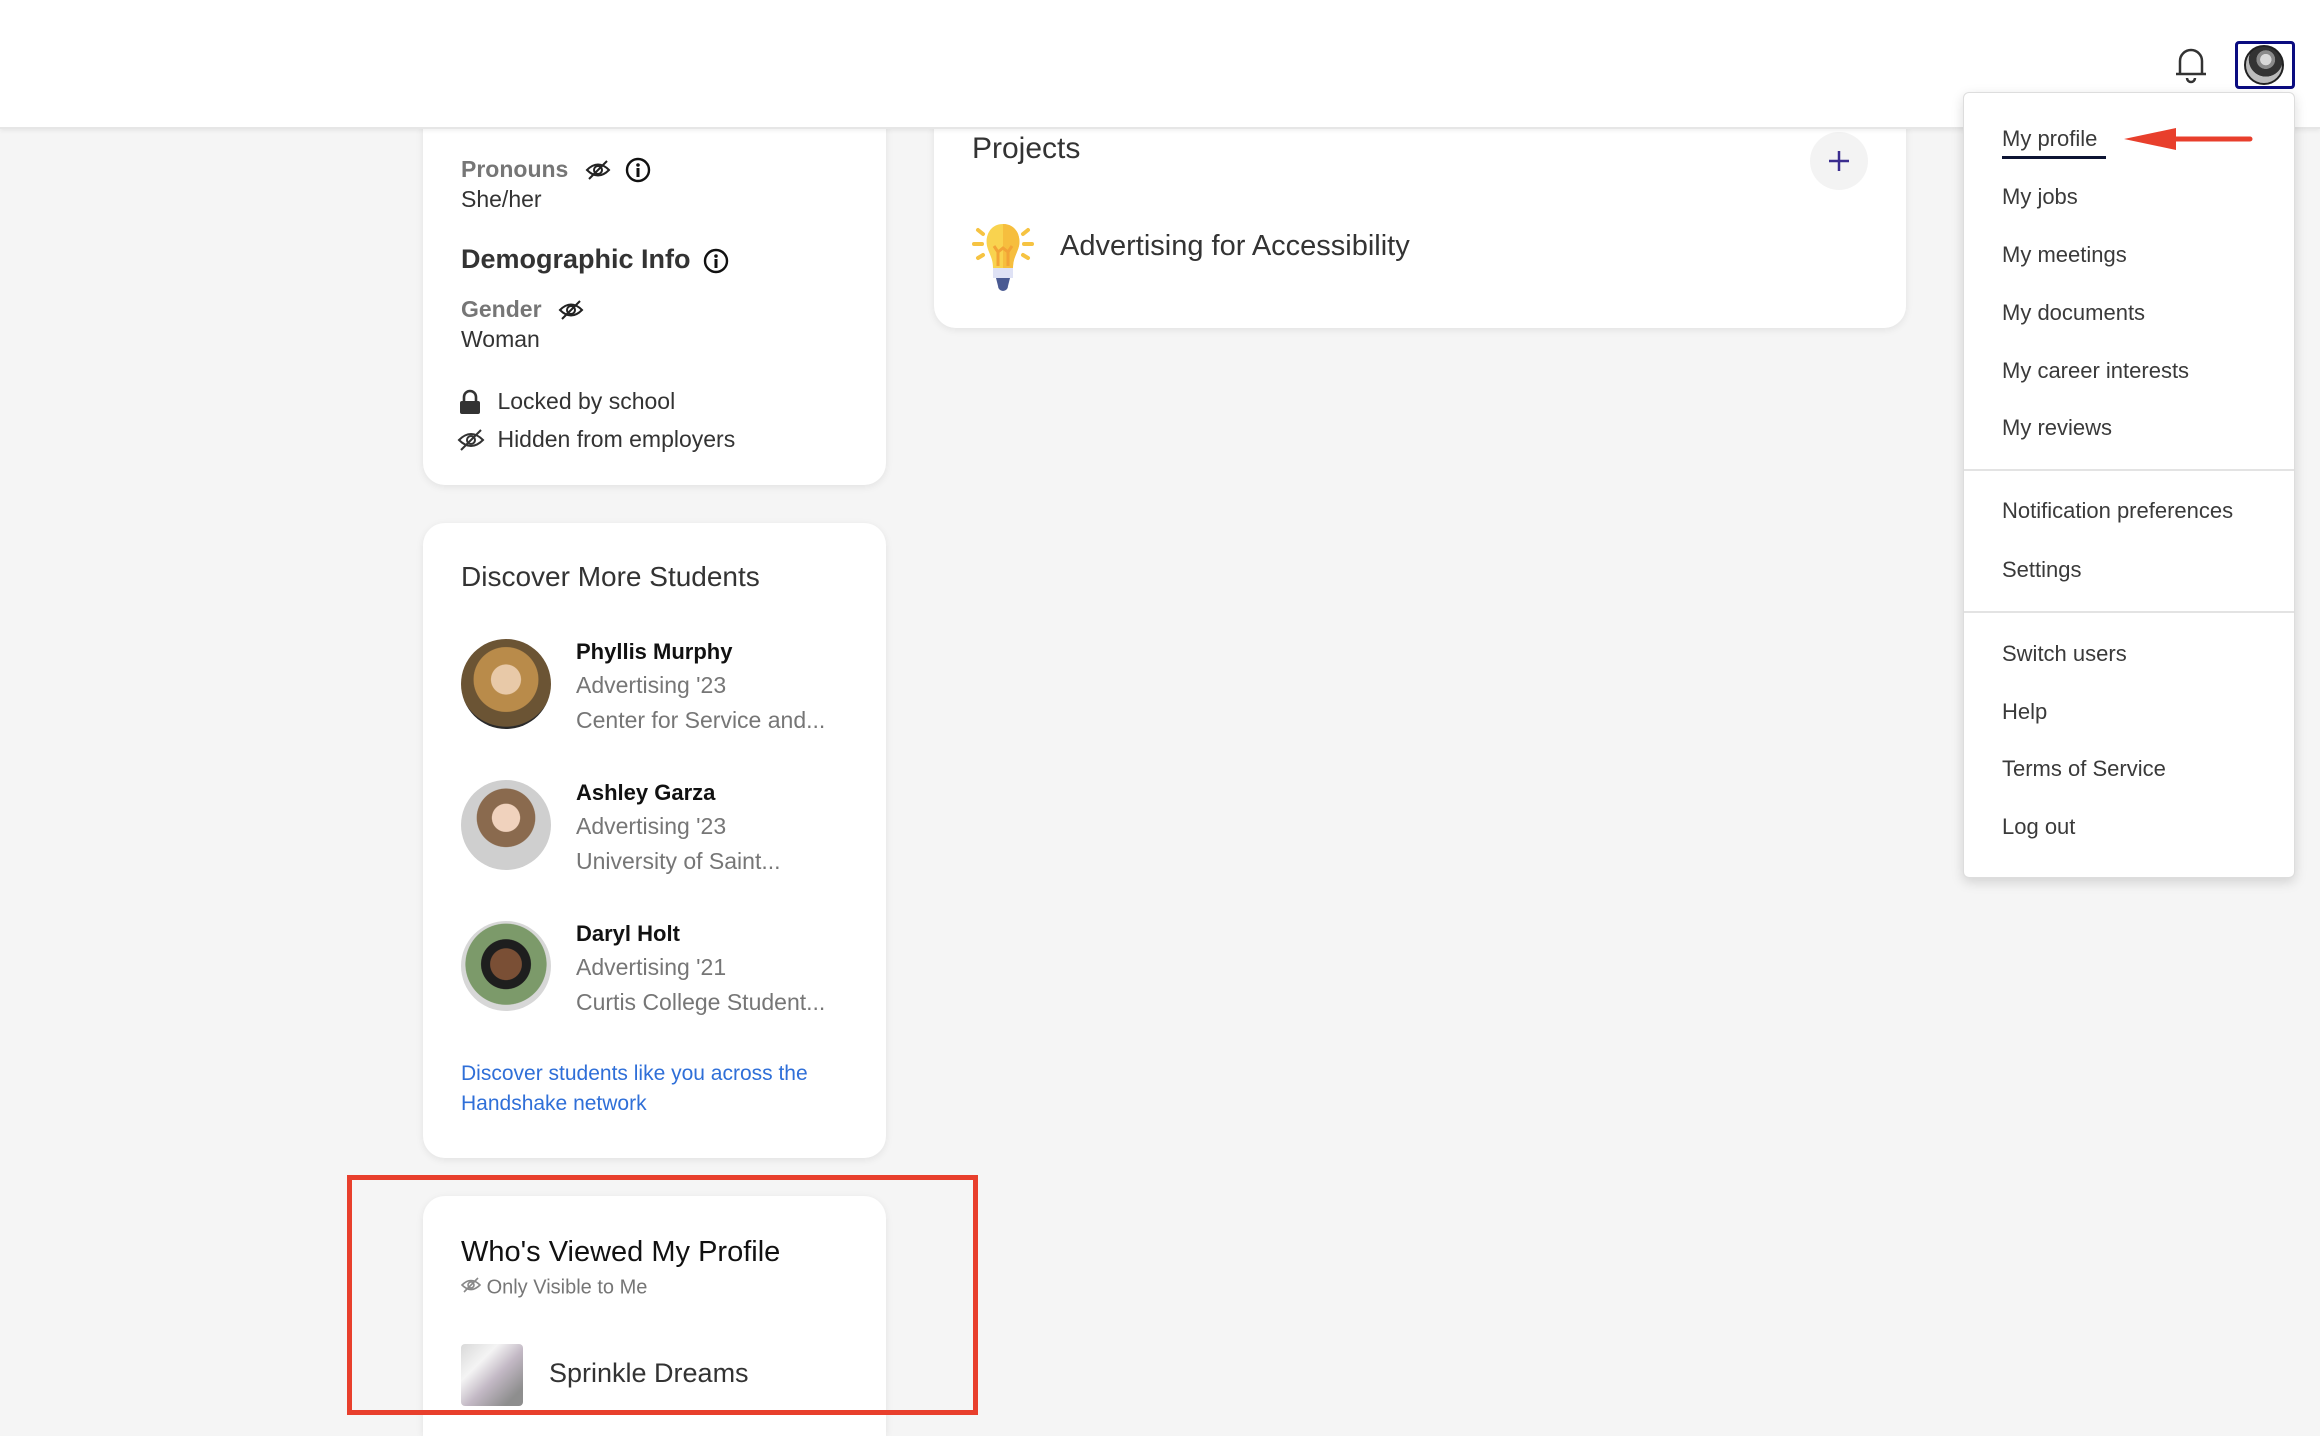 This screenshot has width=2320, height=1436. Describe the element at coordinates (2064, 255) in the screenshot. I see `menu-item-my-meetings: My meetings` at that location.